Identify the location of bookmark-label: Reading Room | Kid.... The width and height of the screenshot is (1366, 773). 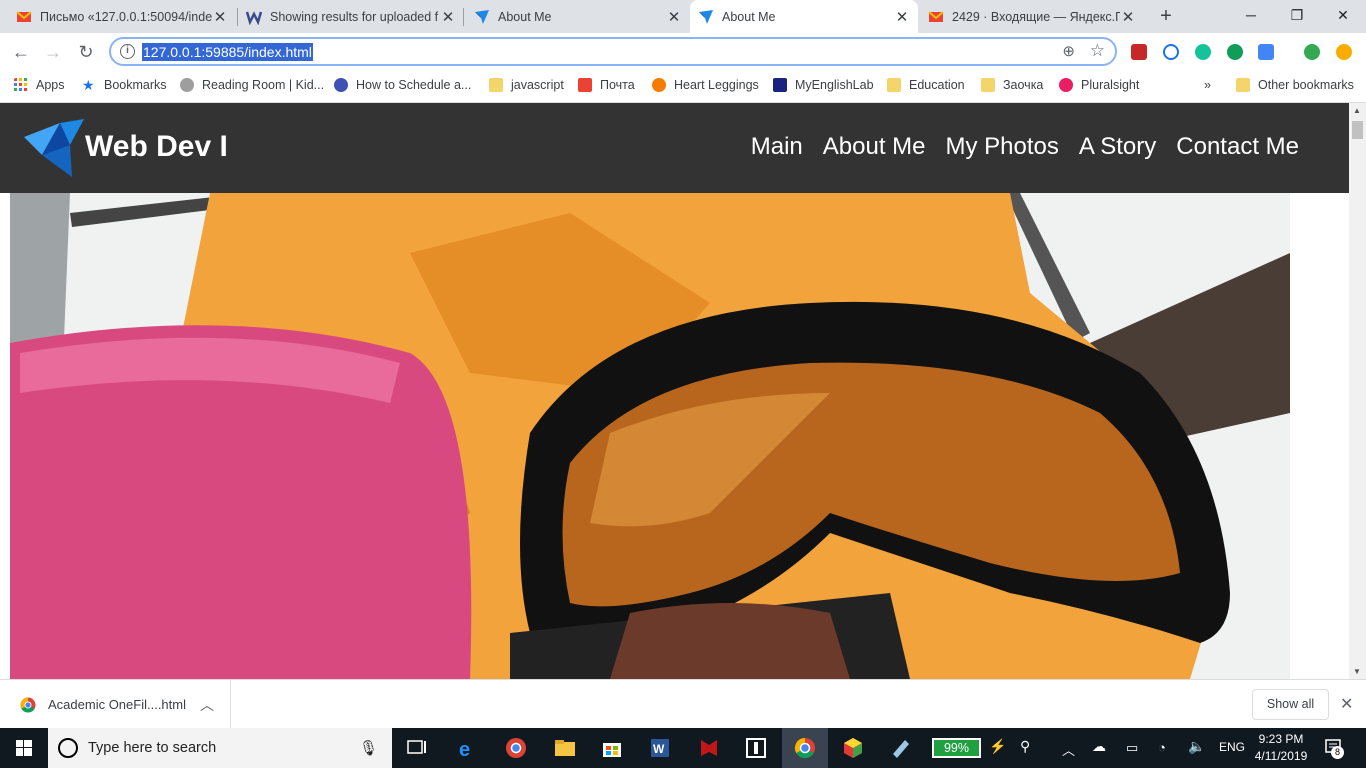
(263, 85).